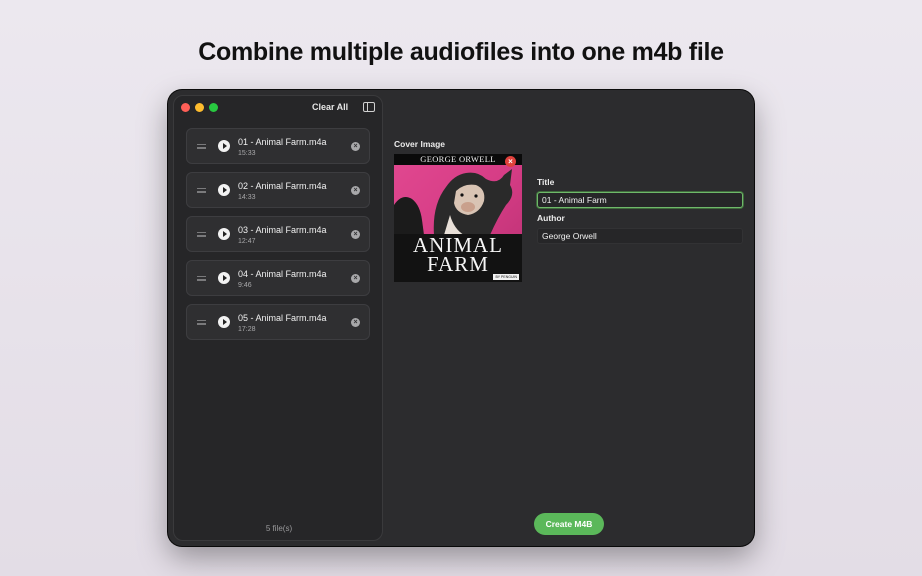 The image size is (922, 576). I want to click on author-label: Author, so click(551, 218).